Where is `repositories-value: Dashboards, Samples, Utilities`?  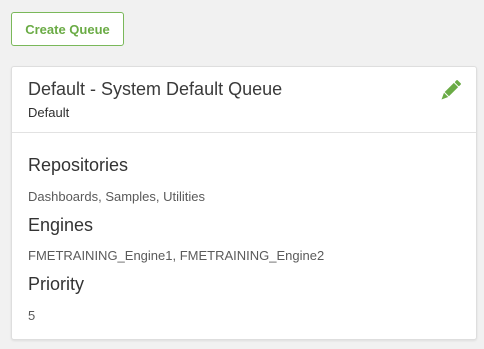
repositories-value: Dashboards, Samples, Utilities is located at coordinates (117, 196).